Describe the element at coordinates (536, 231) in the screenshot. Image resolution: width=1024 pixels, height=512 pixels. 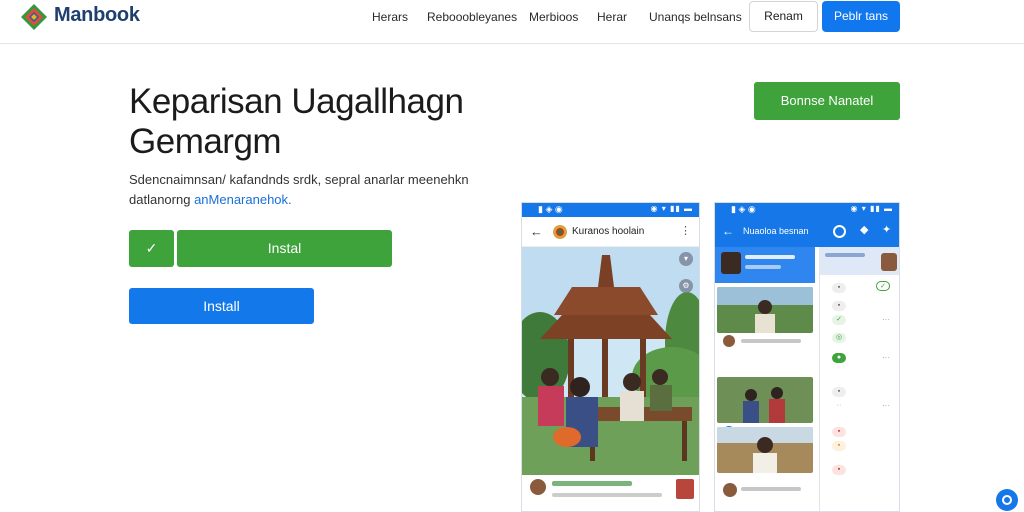
I see `back-arrow-icon: ←` at that location.